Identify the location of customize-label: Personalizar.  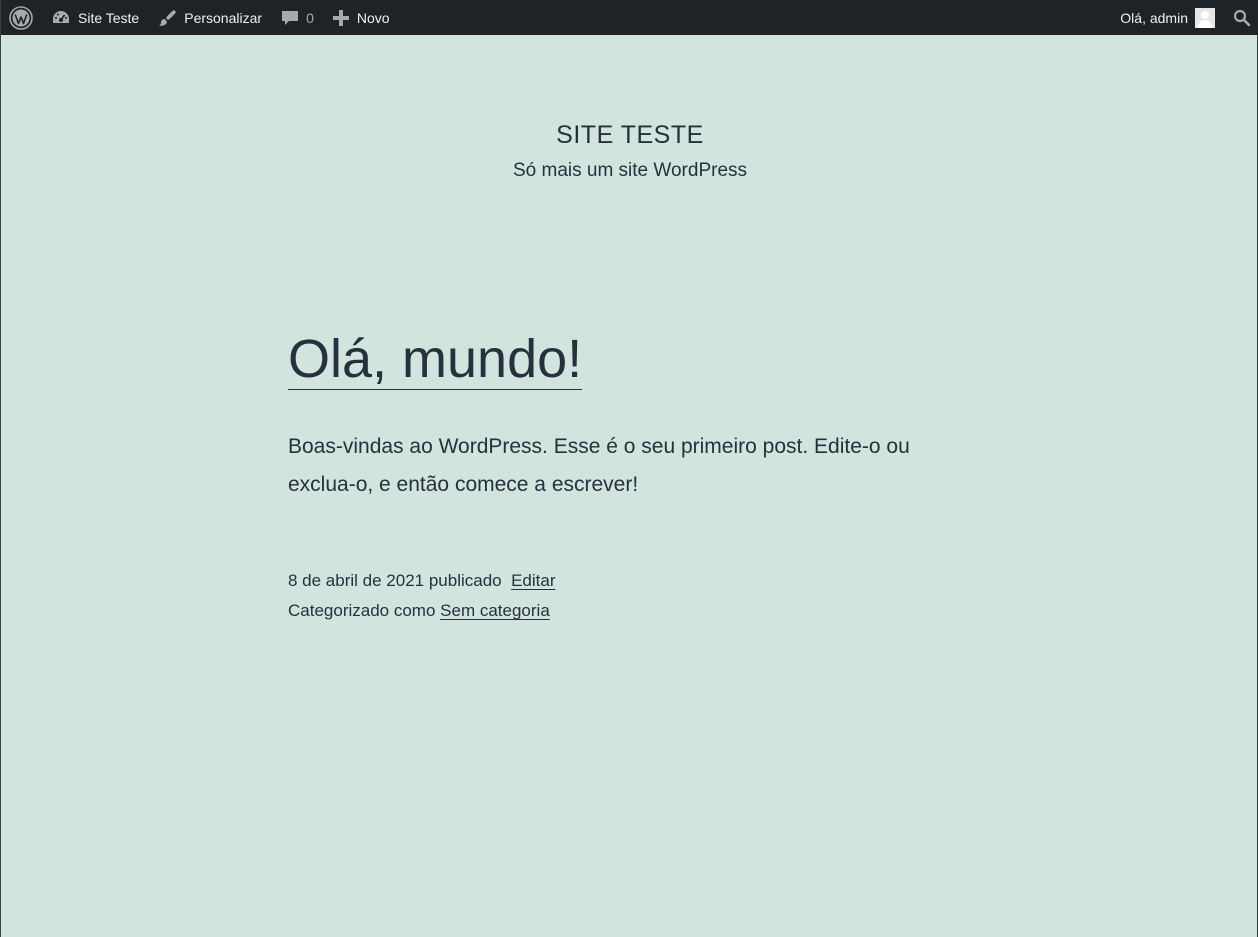
(223, 17).